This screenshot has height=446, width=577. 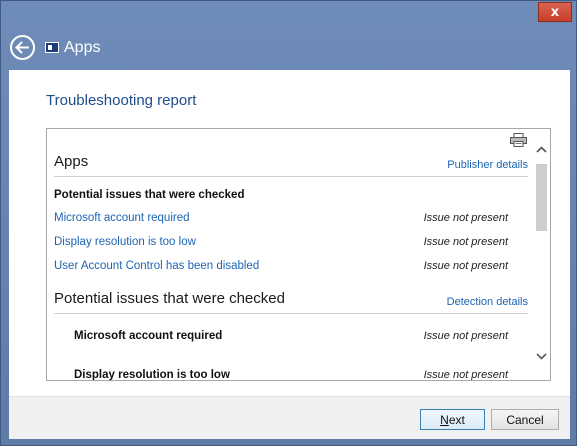 What do you see at coordinates (525, 419) in the screenshot?
I see `cancel-button: Cancel` at bounding box center [525, 419].